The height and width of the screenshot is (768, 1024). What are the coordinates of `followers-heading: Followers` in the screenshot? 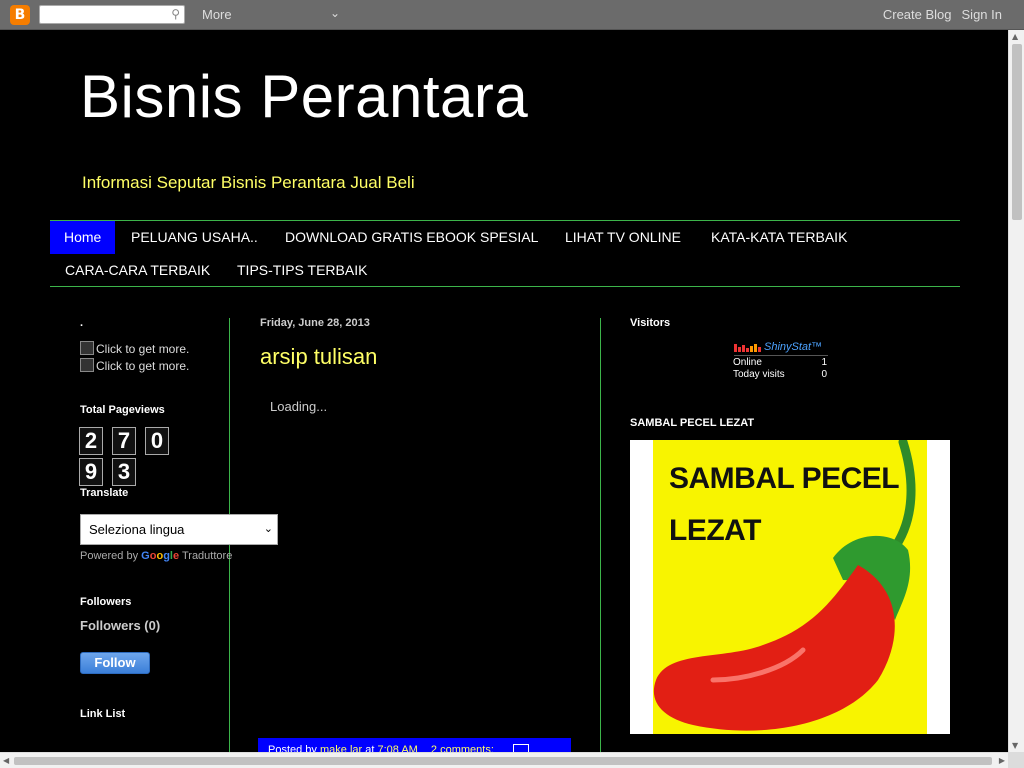 It's located at (106, 602).